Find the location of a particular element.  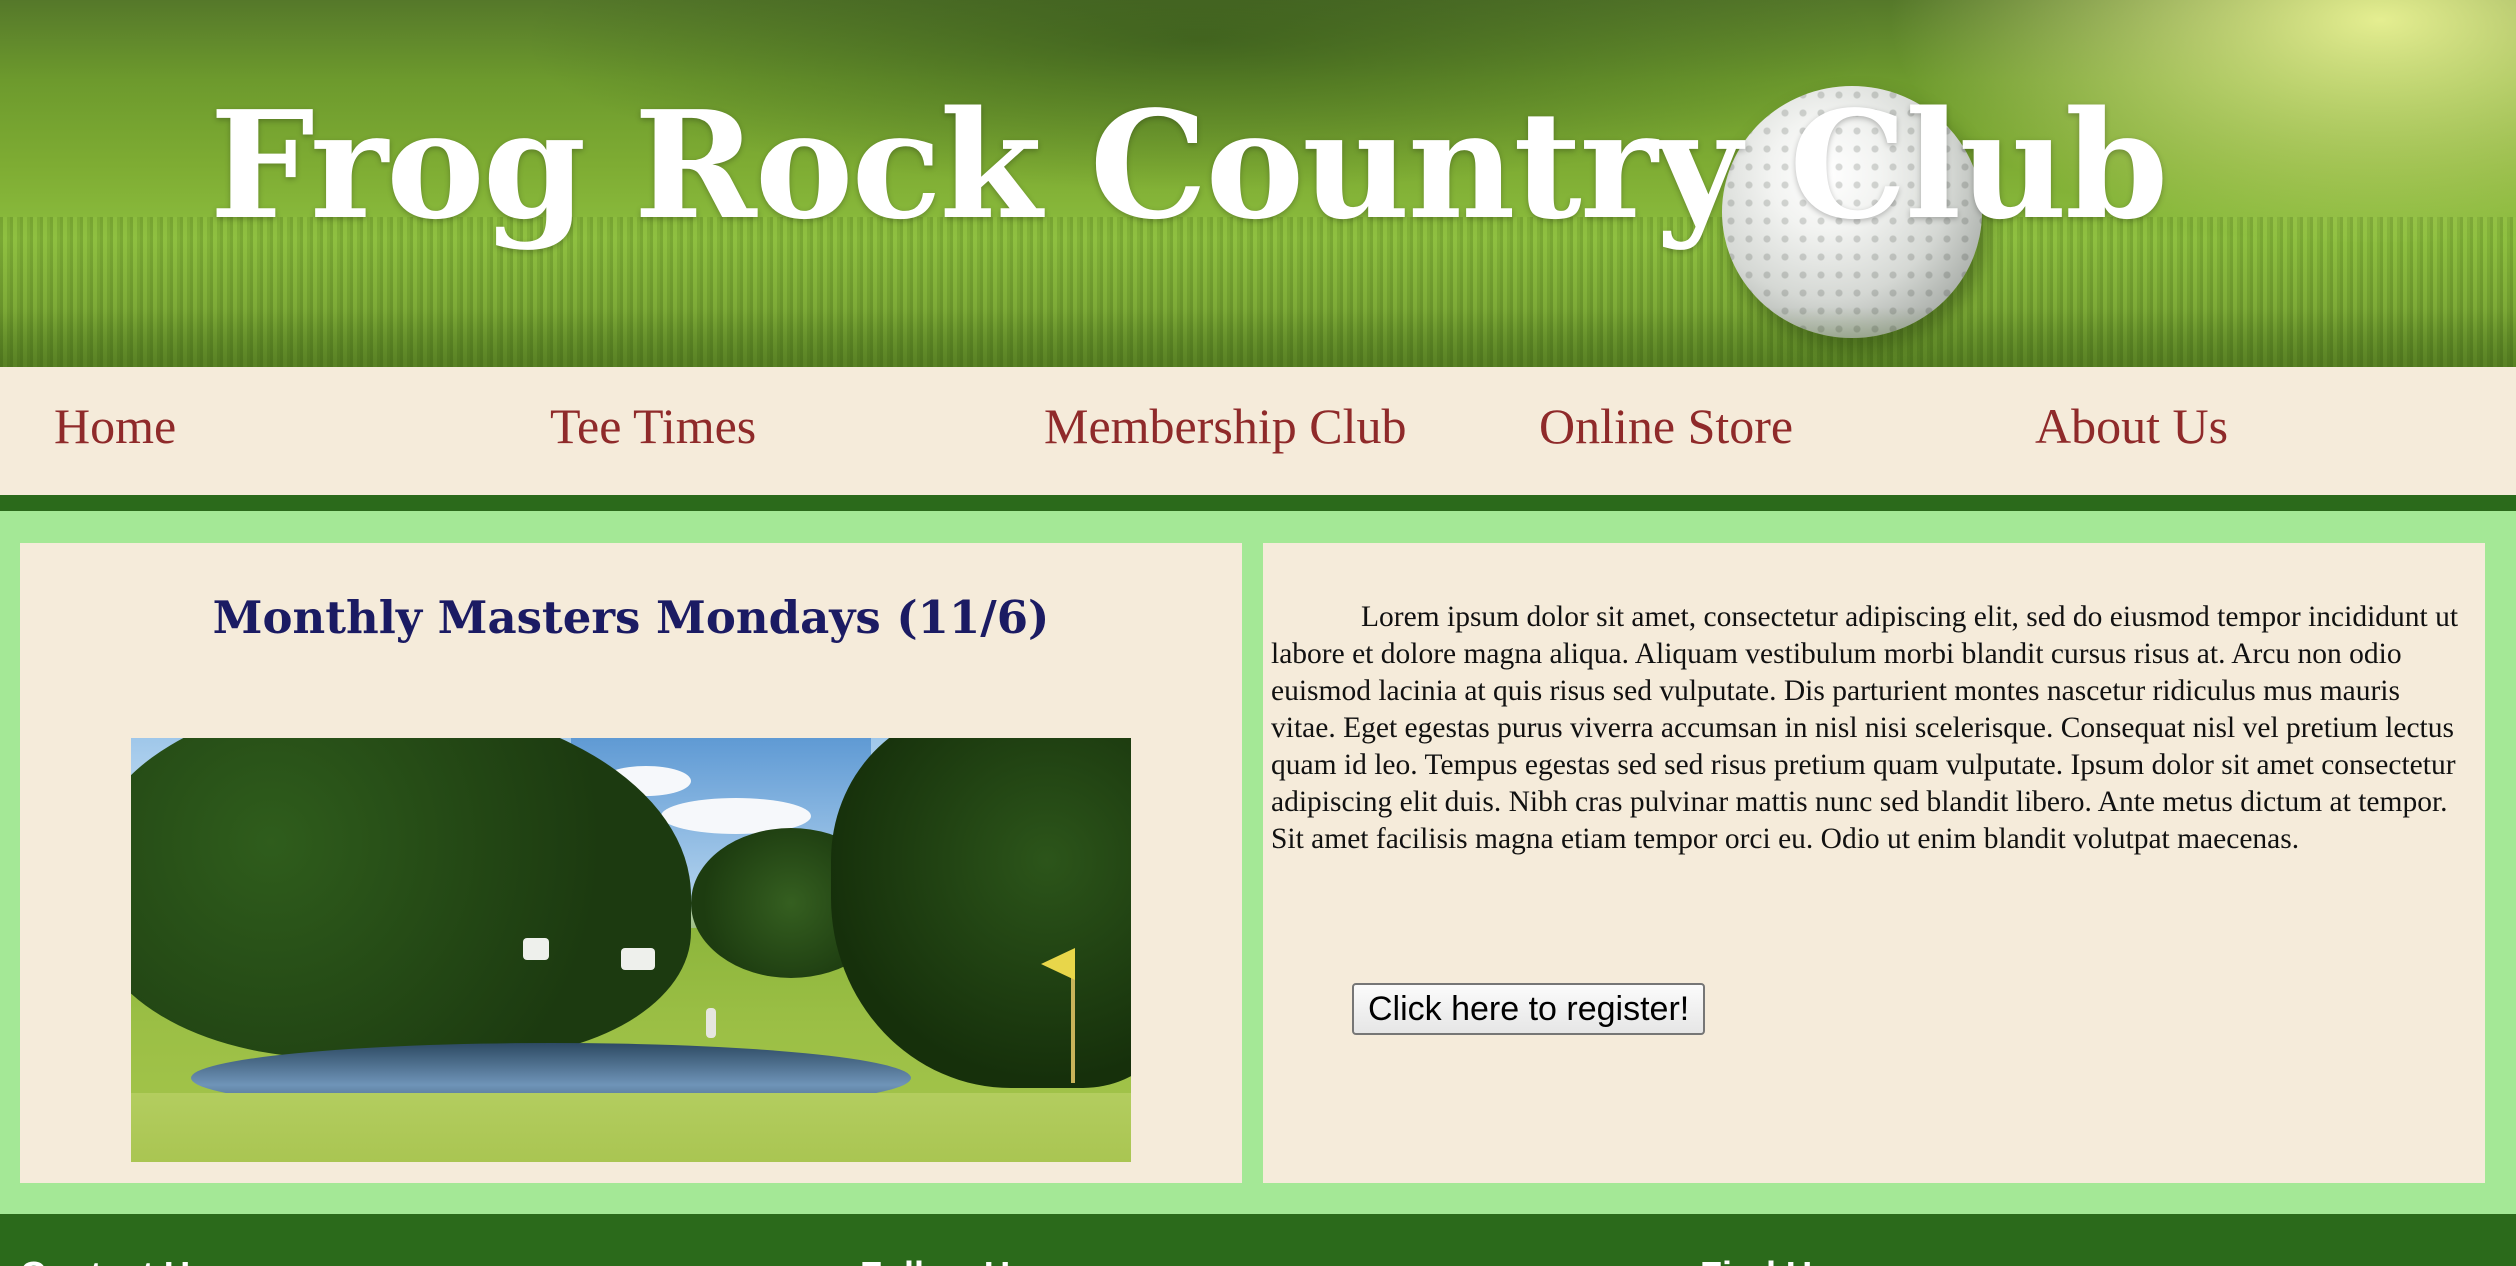

footer: Contact Us Follow Us Find Us is located at coordinates (1258, 1240).